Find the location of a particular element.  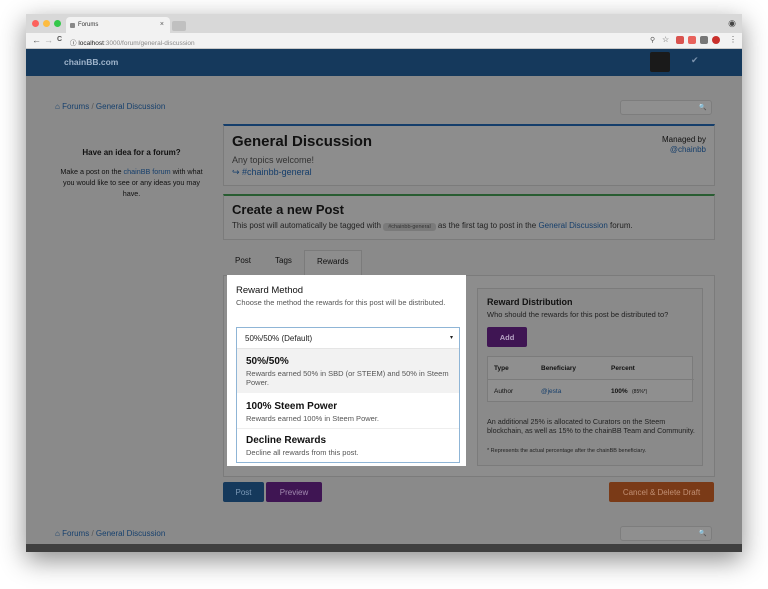

reload-icon: C is located at coordinates (59, 39).